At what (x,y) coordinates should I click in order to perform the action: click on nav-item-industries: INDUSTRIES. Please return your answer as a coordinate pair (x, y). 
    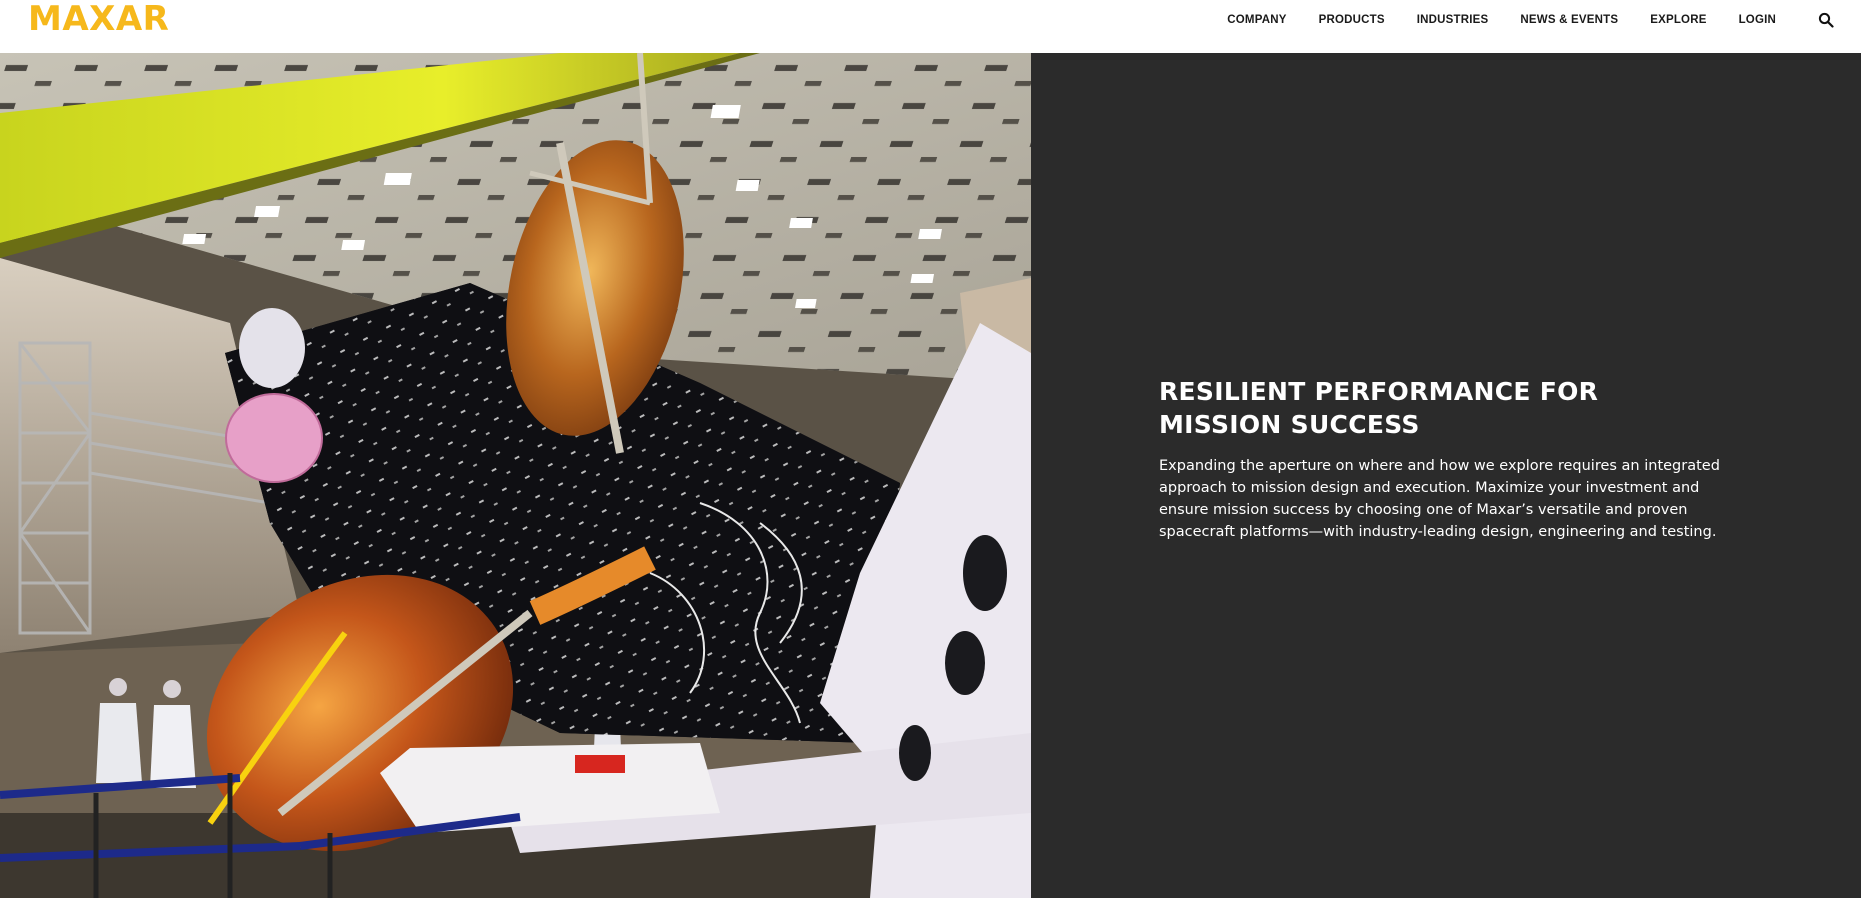
    Looking at the image, I should click on (1453, 20).